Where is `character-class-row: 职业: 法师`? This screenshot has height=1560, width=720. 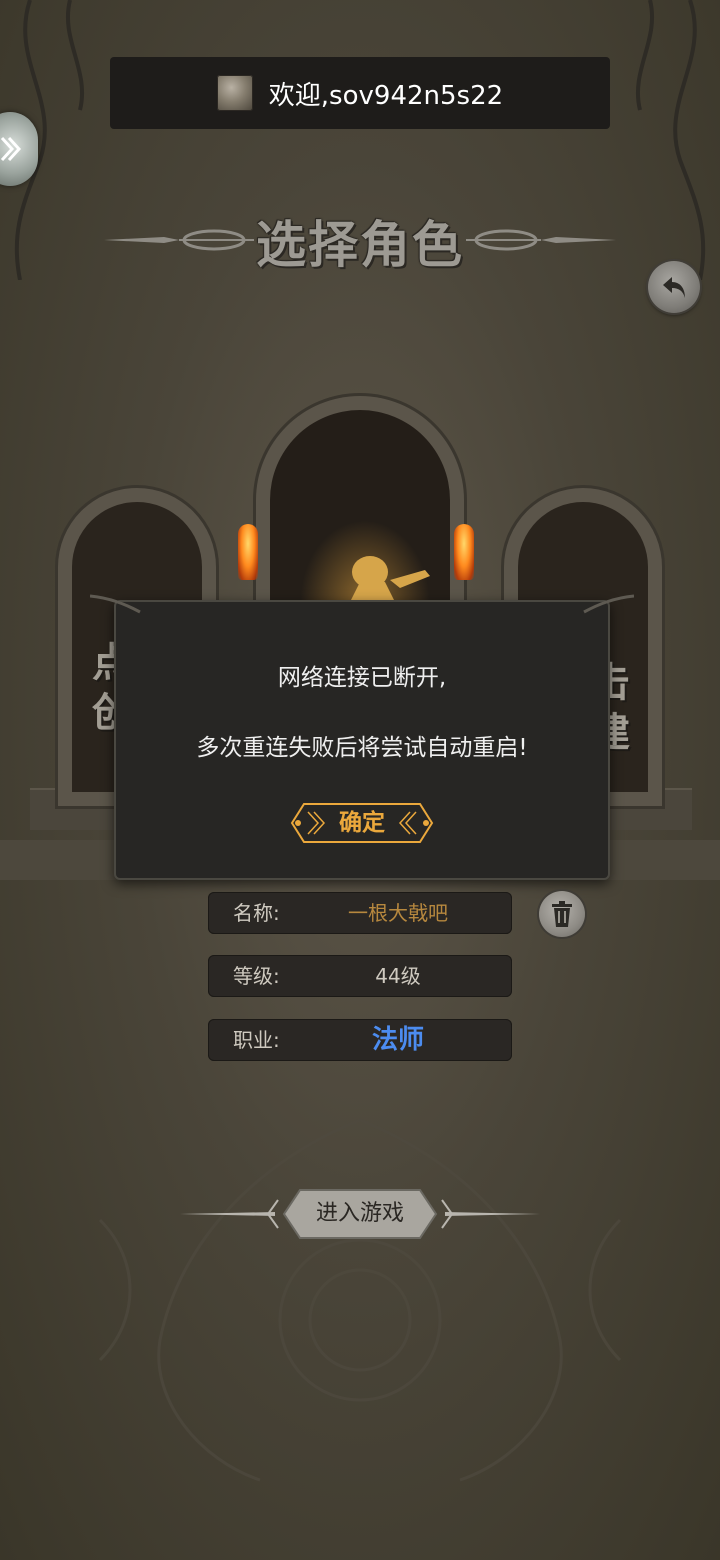
character-class-row: 职业: 法师 is located at coordinates (360, 1040).